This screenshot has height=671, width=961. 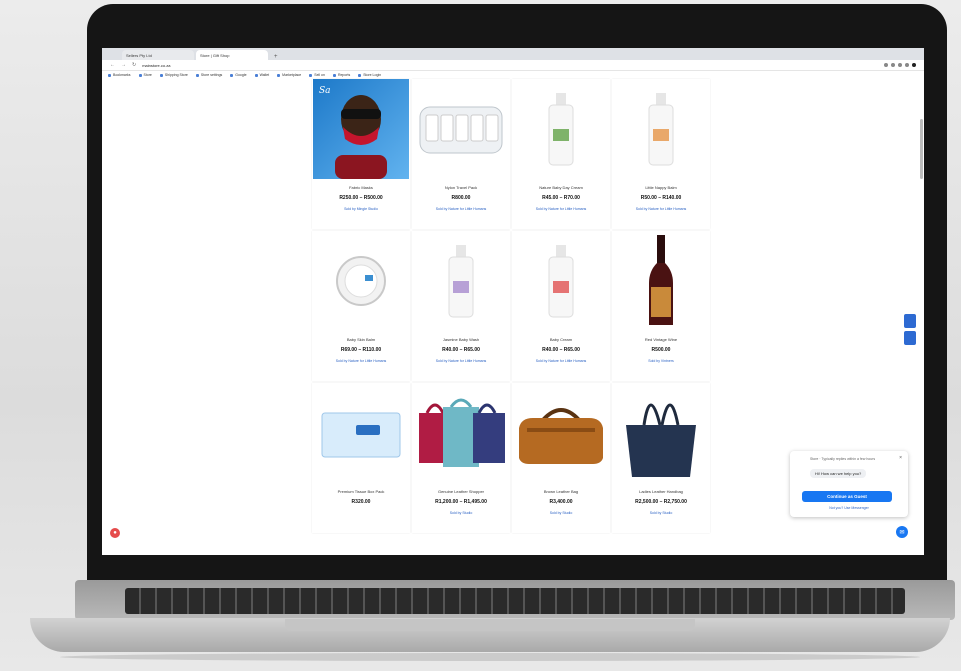 I want to click on product-image-wine, so click(x=661, y=281).